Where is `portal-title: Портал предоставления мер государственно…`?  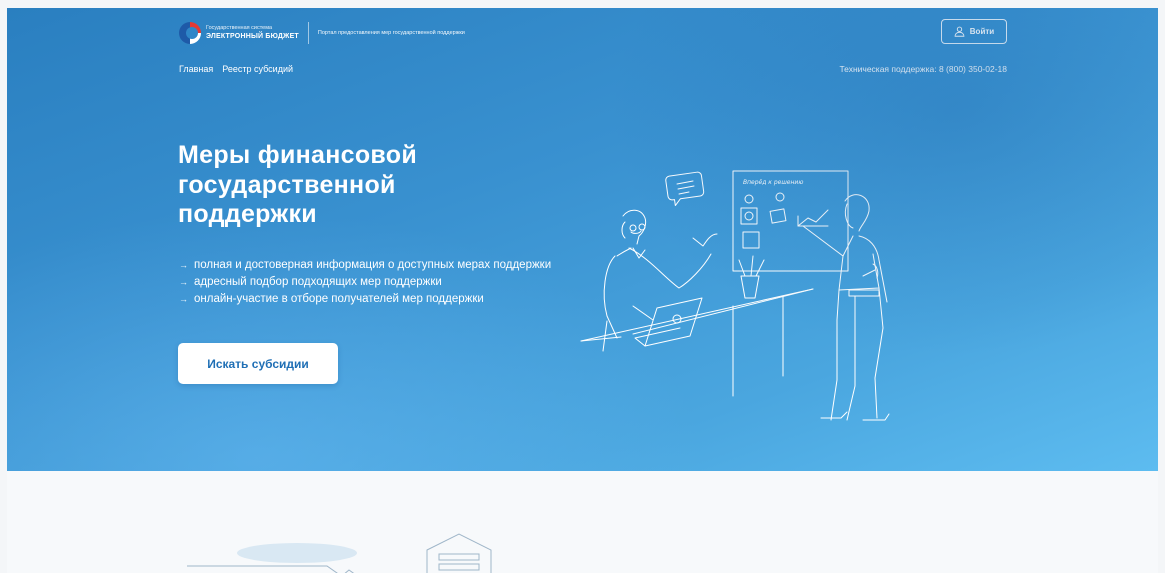
portal-title: Портал предоставления мер государственно… is located at coordinates (391, 33).